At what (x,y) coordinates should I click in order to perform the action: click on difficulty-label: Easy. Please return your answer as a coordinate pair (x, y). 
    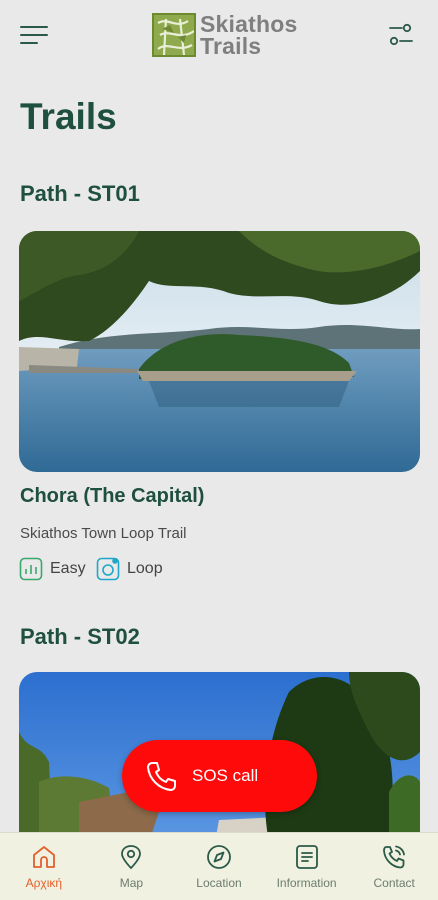
    Looking at the image, I should click on (68, 568).